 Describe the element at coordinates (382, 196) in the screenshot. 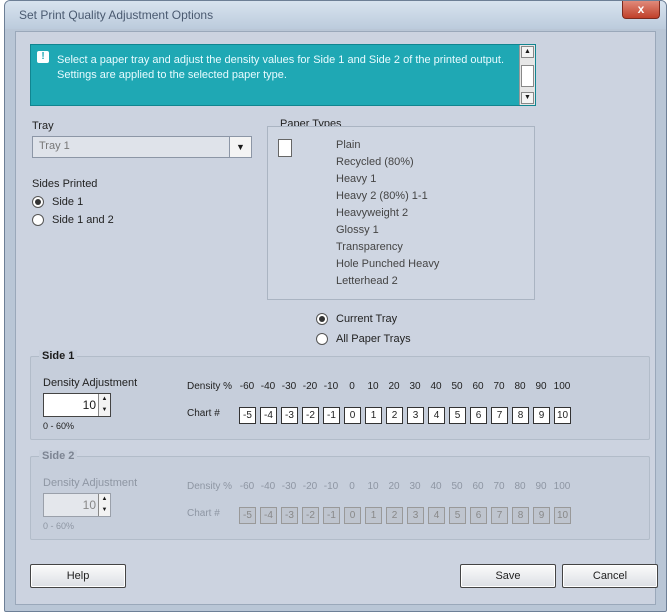

I see `paper-type-item: Heavy 2 (80%) 1-1` at that location.